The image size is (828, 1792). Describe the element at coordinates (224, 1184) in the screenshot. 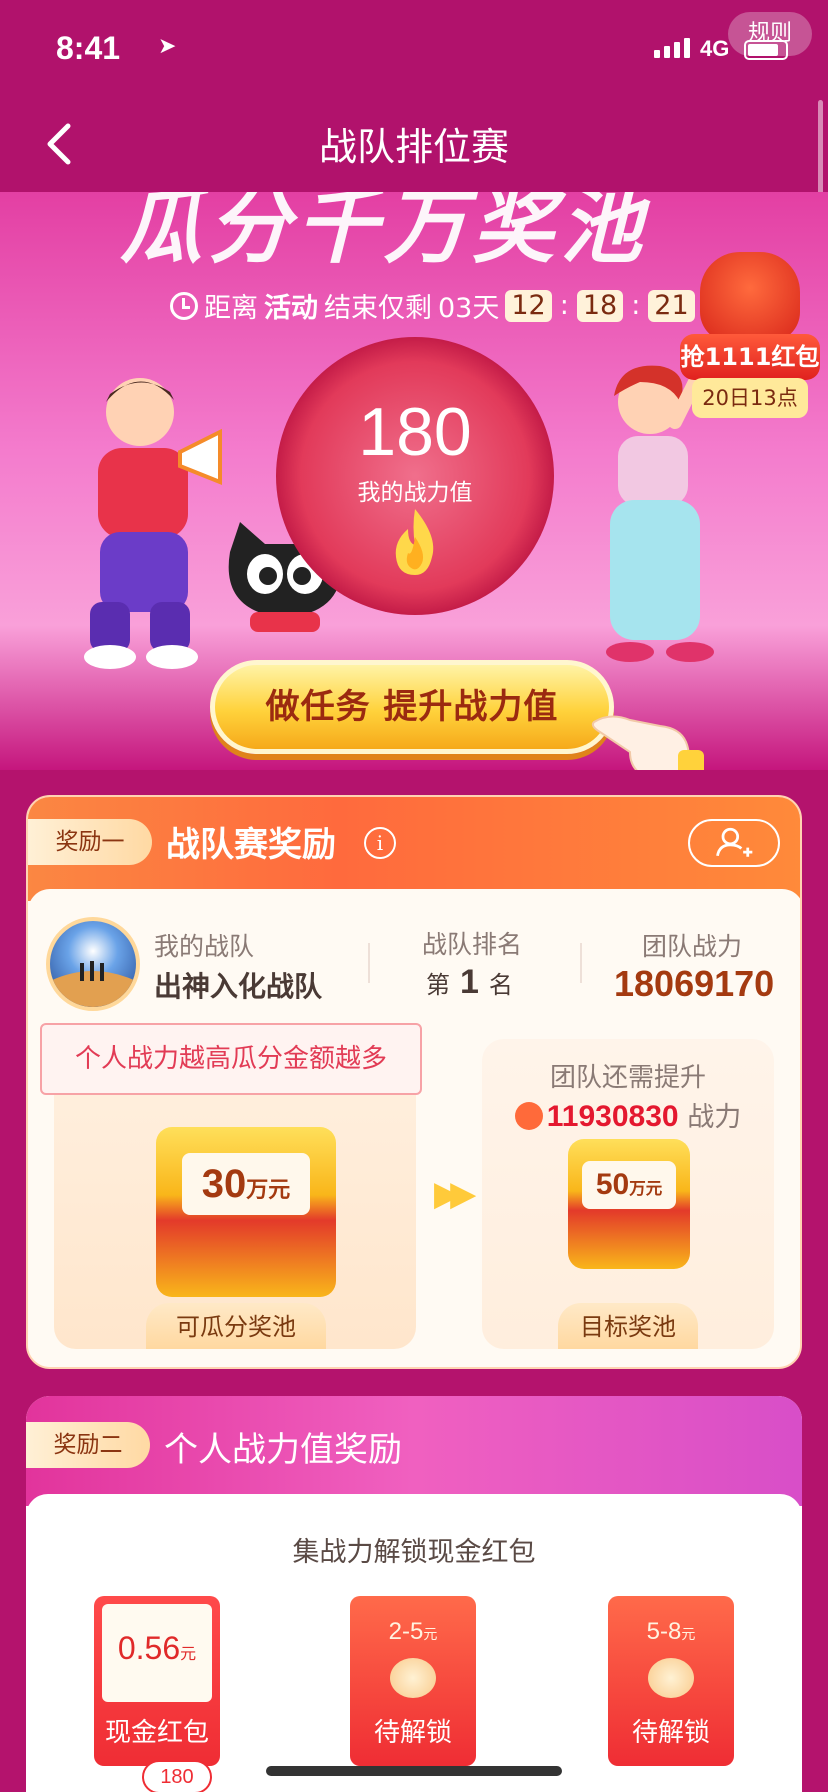

I see `current-pool-number: 30` at that location.